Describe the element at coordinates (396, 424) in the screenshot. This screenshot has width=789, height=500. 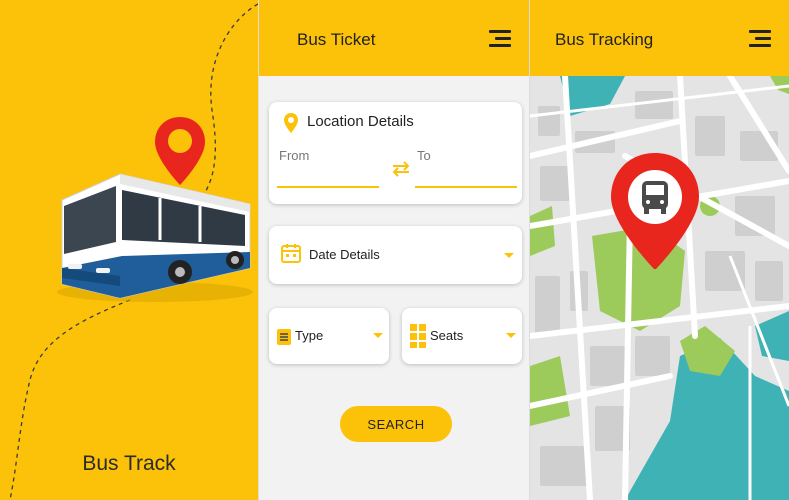
I see `search-button: SEARCH` at that location.